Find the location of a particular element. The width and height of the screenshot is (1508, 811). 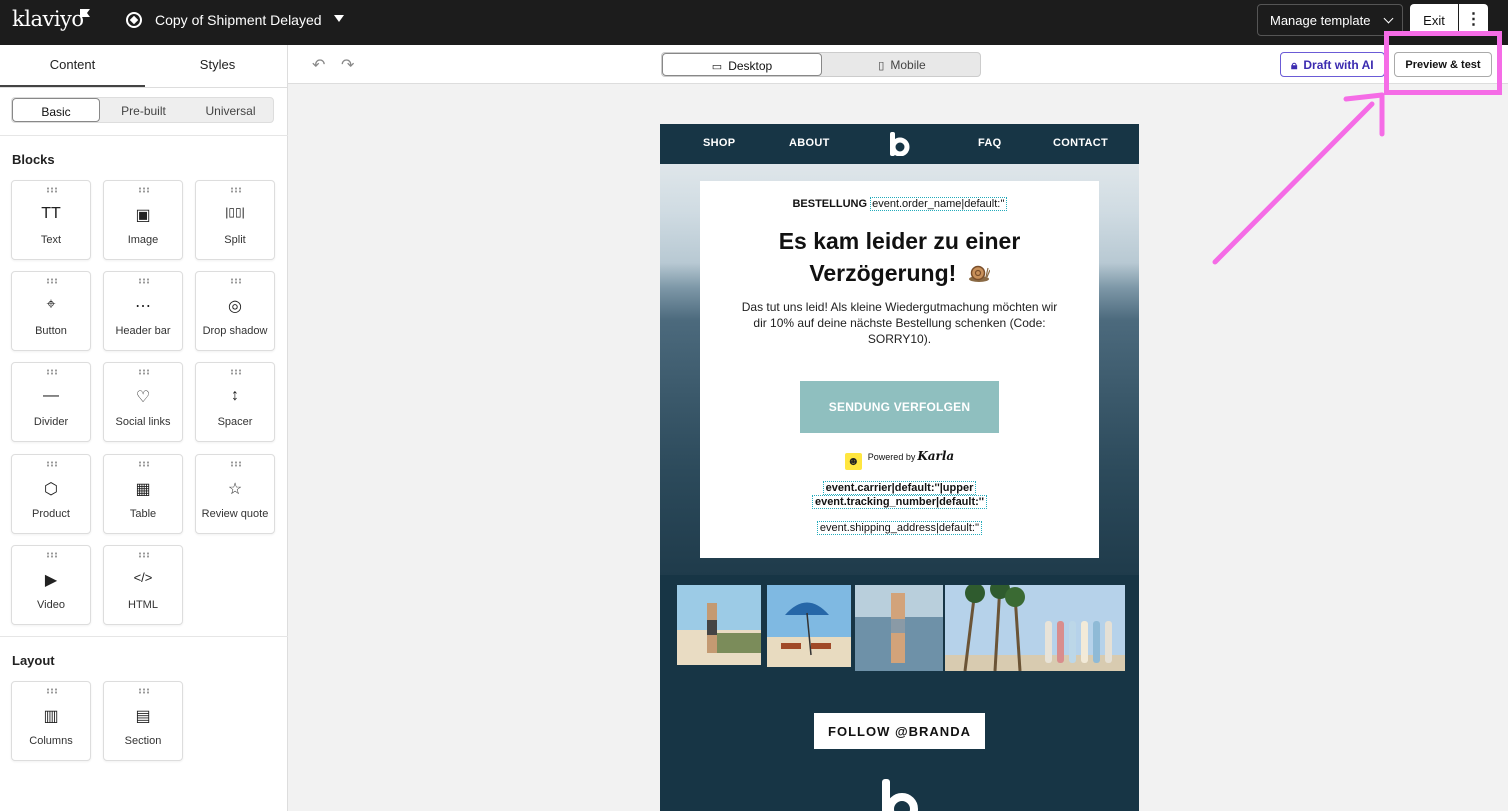

smiley-icon: ☻ is located at coordinates (853, 461).